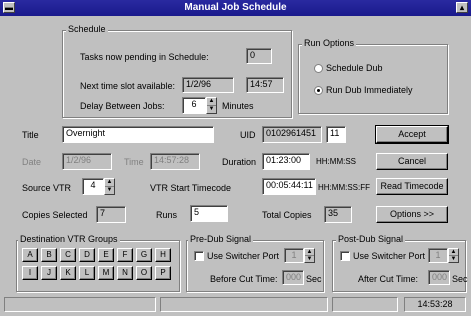  Describe the element at coordinates (314, 279) in the screenshot. I see `pre-dub-cut-unit: Sec` at that location.